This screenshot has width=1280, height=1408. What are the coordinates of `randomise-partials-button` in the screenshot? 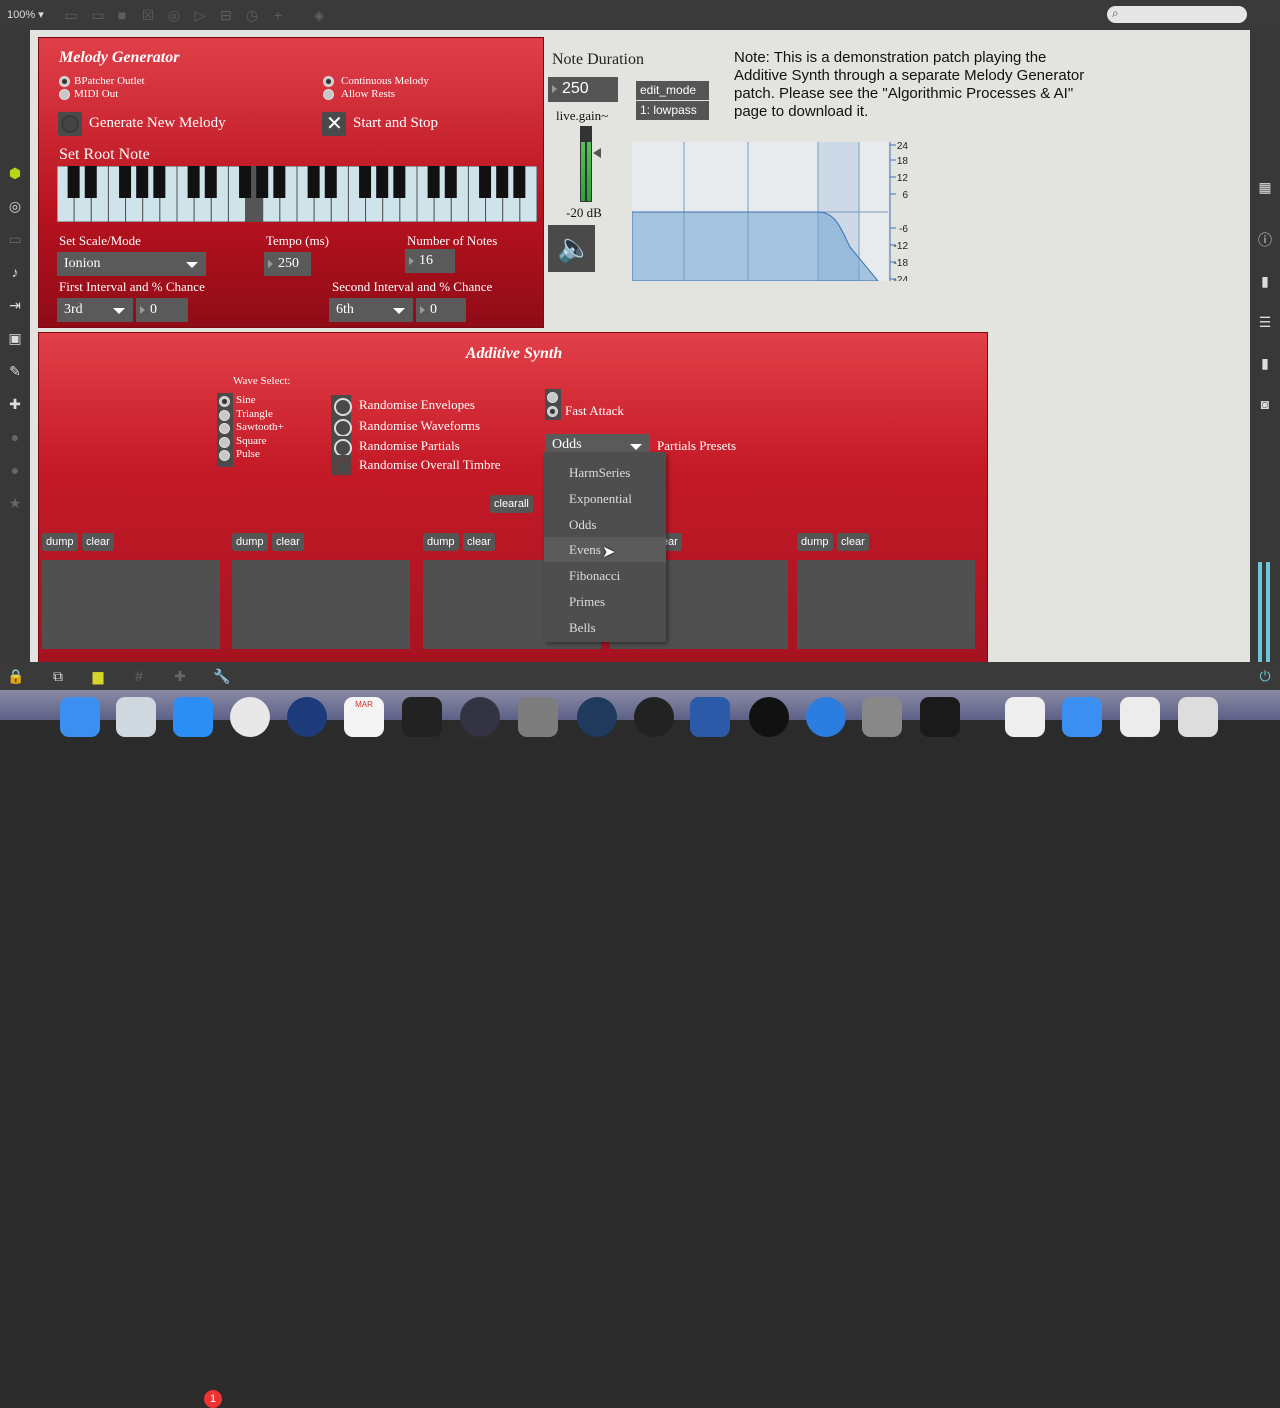 It's located at (341, 446).